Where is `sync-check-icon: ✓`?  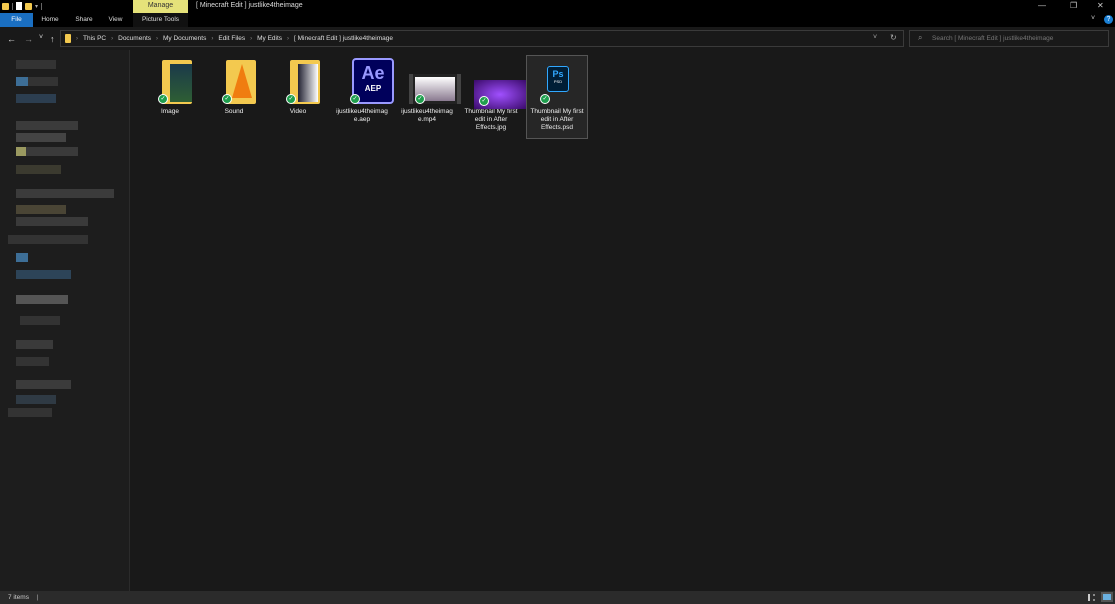 sync-check-icon: ✓ is located at coordinates (163, 99).